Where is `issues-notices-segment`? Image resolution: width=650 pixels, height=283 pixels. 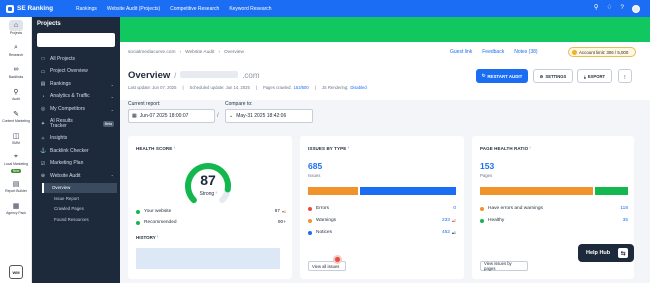 issues-notices-segment is located at coordinates (407, 191).